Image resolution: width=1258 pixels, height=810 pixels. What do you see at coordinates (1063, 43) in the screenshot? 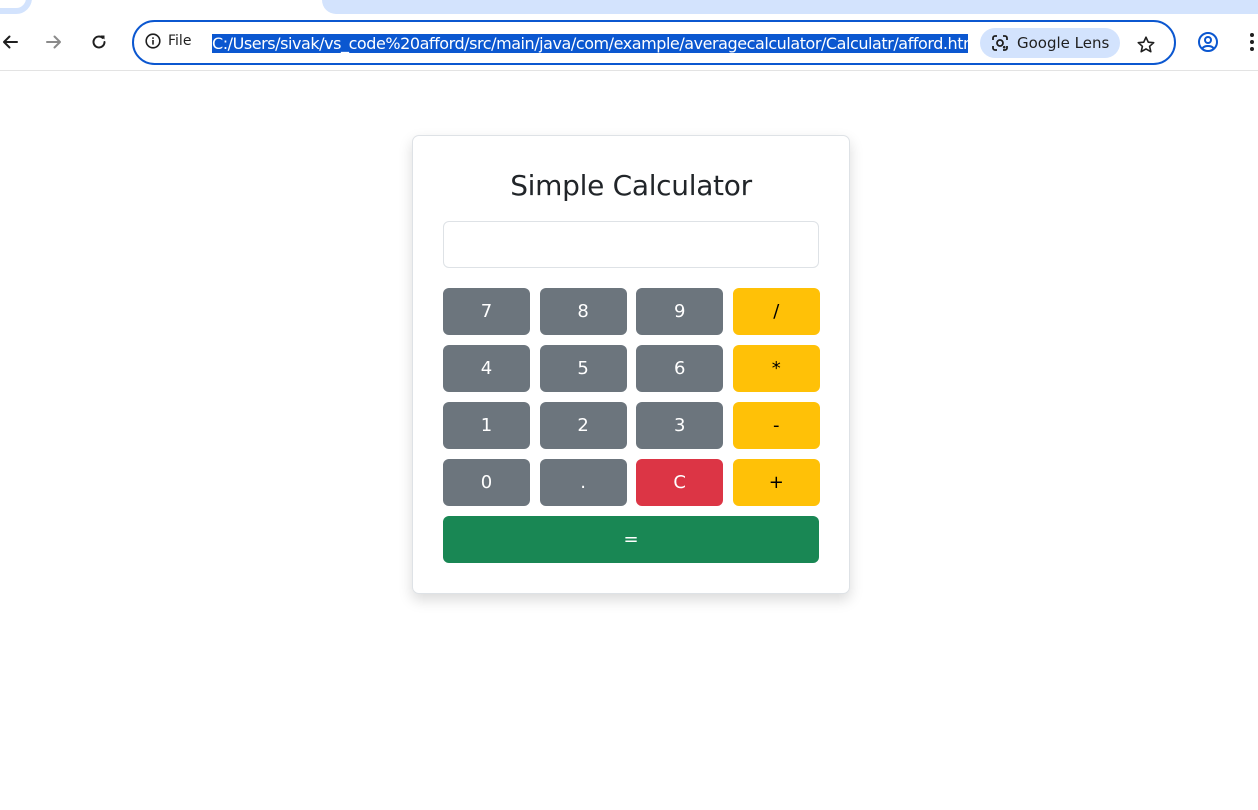
I see `google-lens-label: Google Lens` at bounding box center [1063, 43].